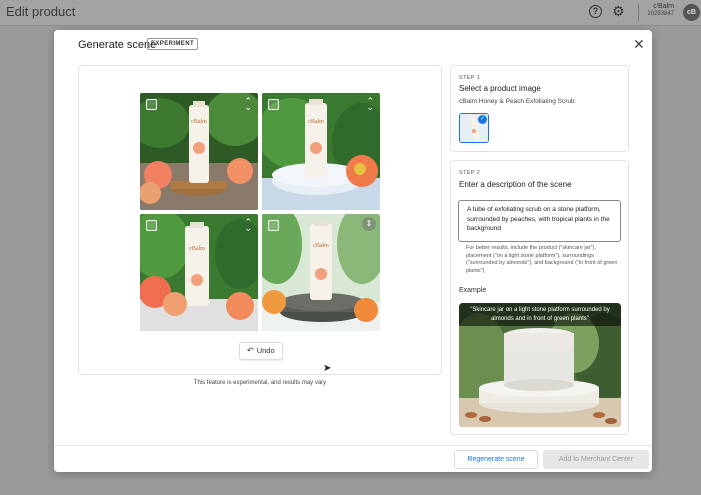  What do you see at coordinates (595, 11) in the screenshot?
I see `help-icon: ?` at bounding box center [595, 11].